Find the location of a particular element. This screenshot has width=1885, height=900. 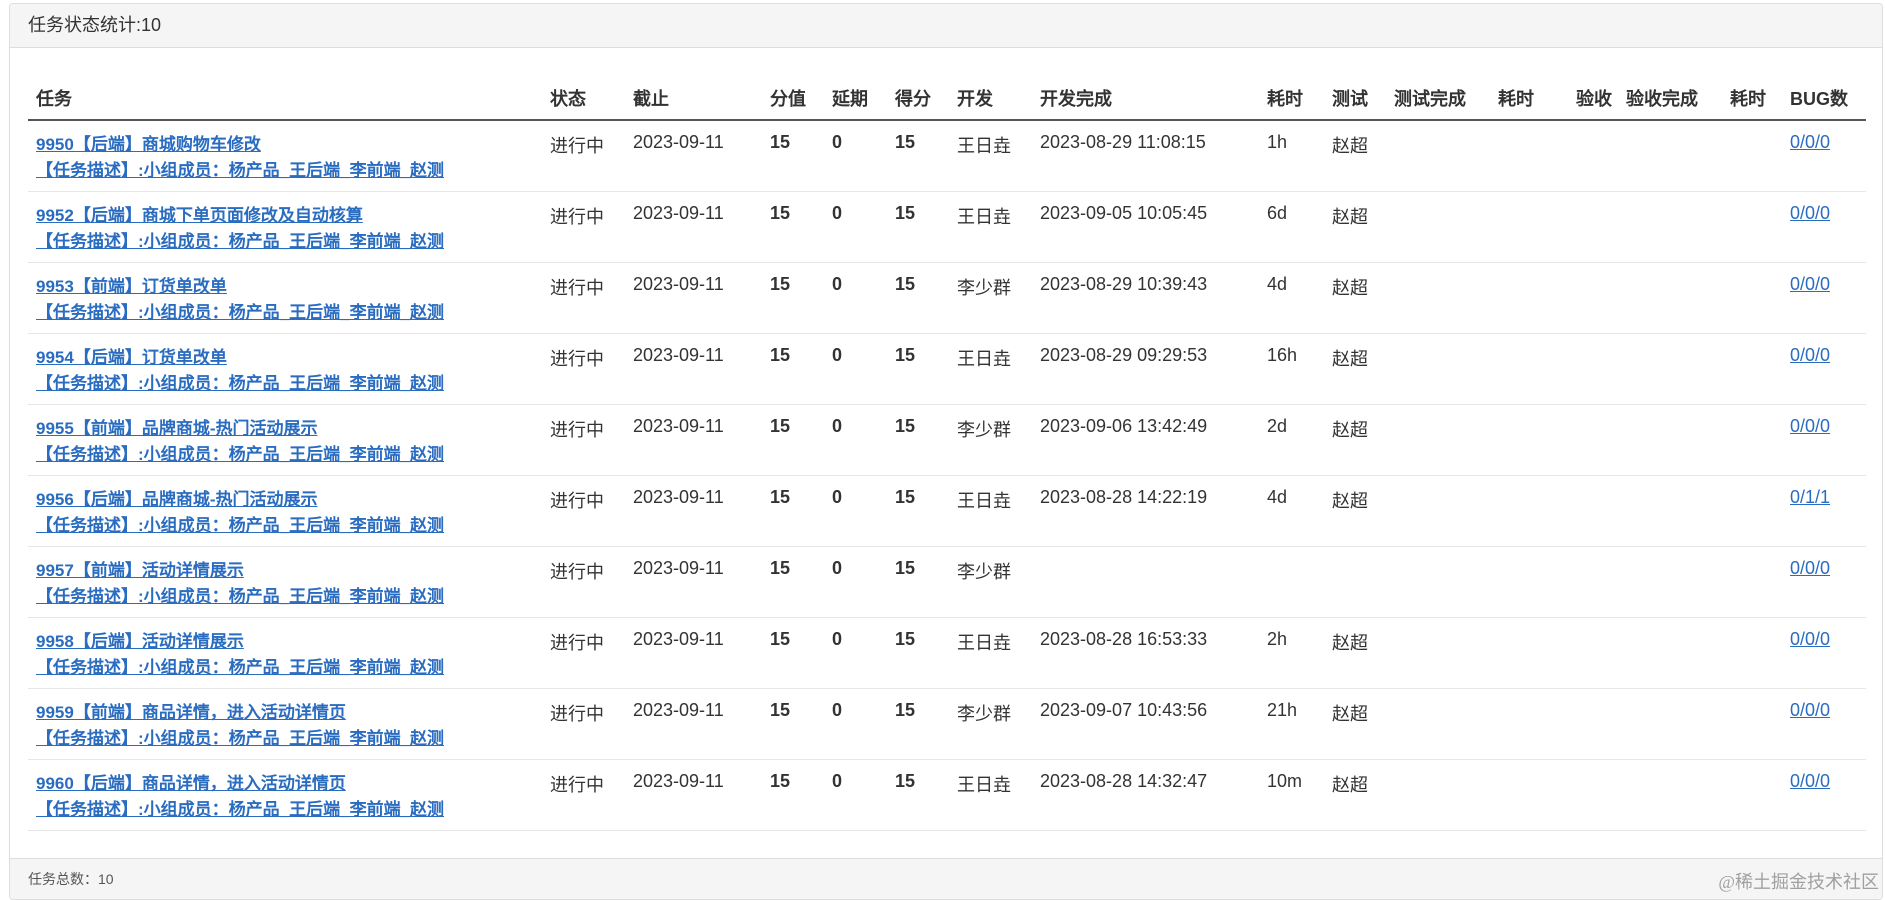

task-link: 9953【前端】订货单改单 【任务描述】:小组成员：杨产品_王后端_李前端_赵测 is located at coordinates (285, 300).